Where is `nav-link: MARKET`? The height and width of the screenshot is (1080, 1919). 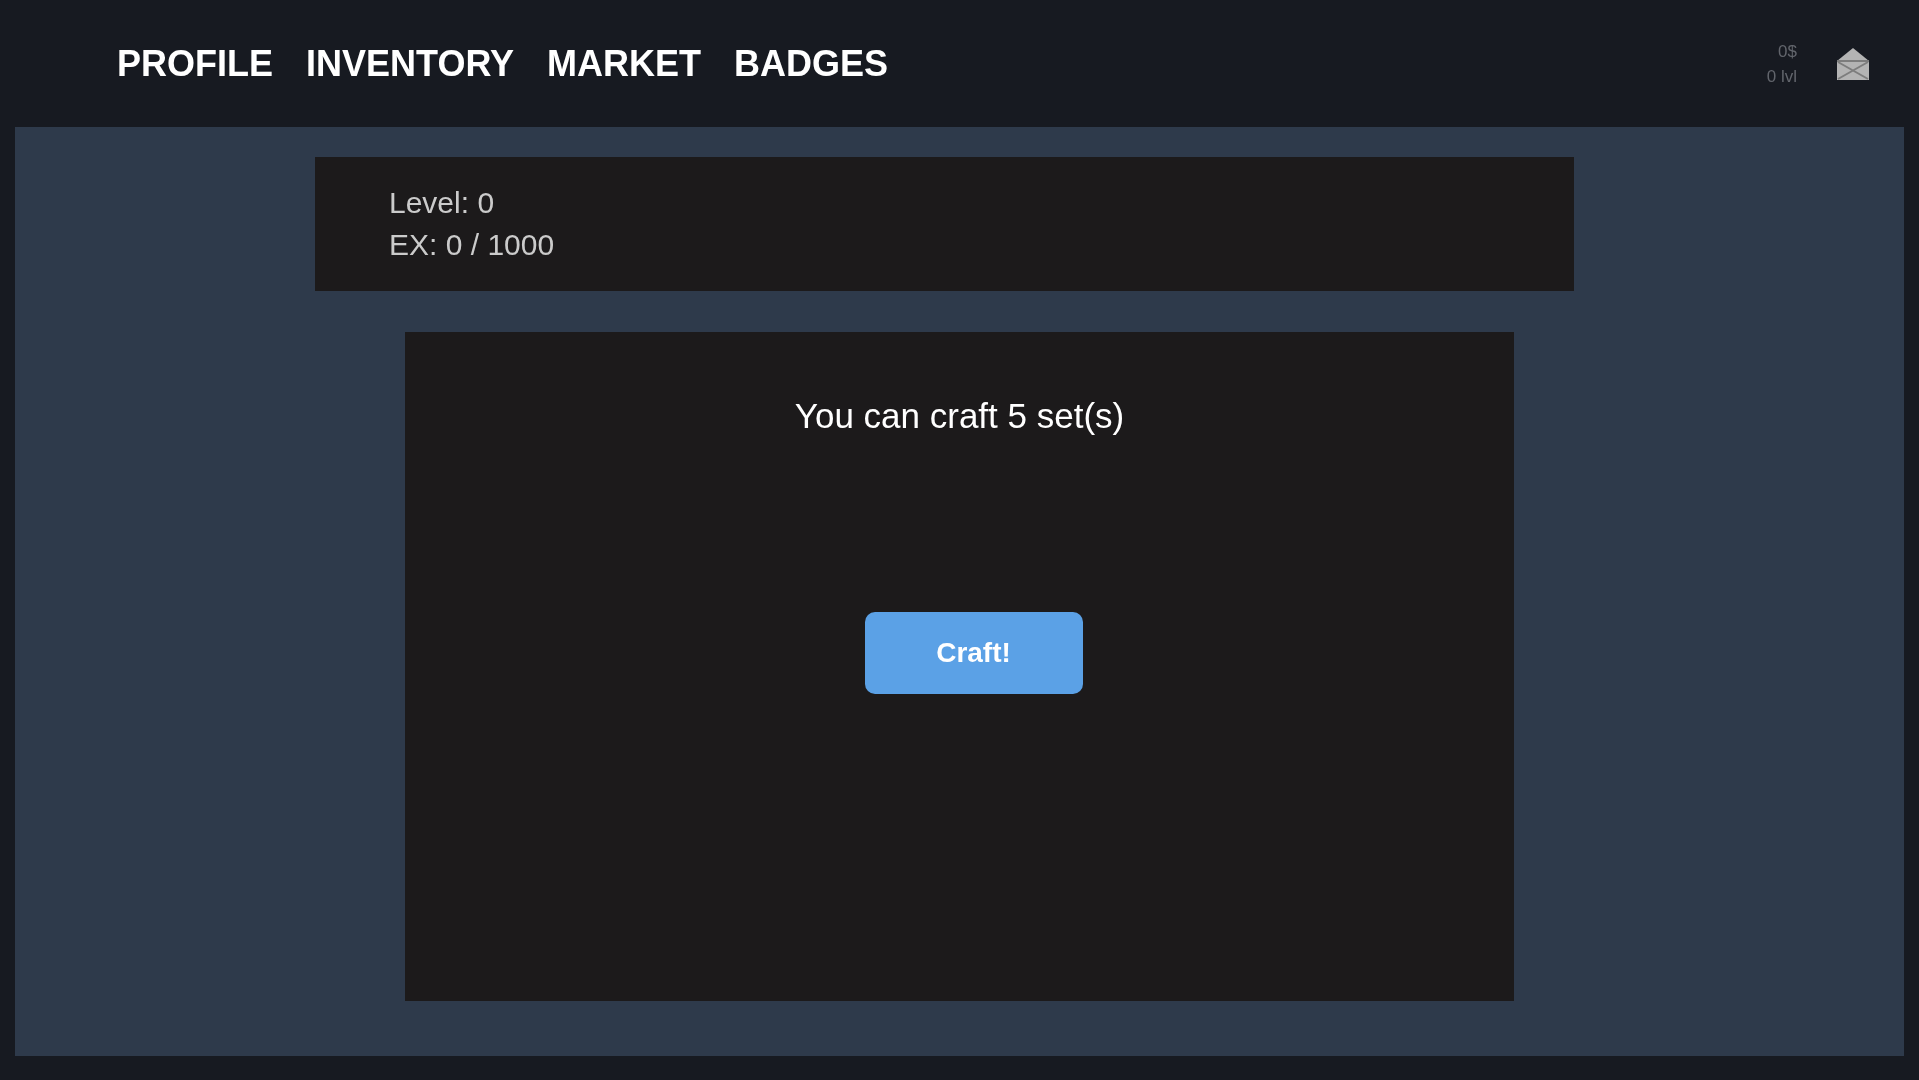 nav-link: MARKET is located at coordinates (624, 63).